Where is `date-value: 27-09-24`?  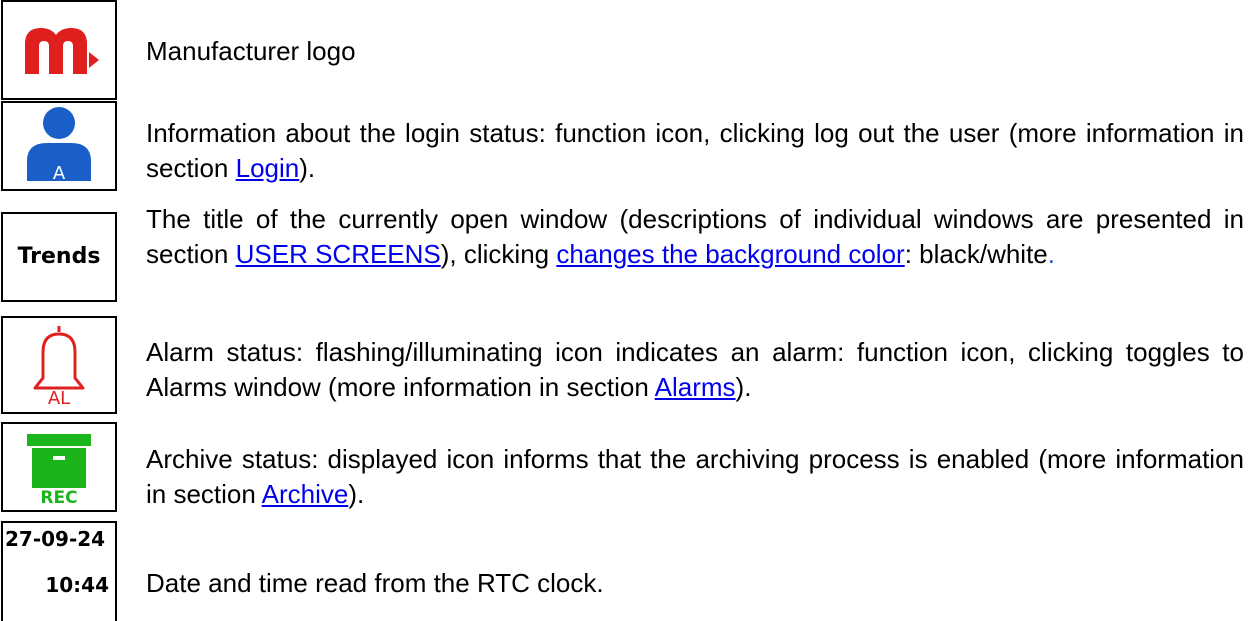 date-value: 27-09-24 is located at coordinates (55, 539).